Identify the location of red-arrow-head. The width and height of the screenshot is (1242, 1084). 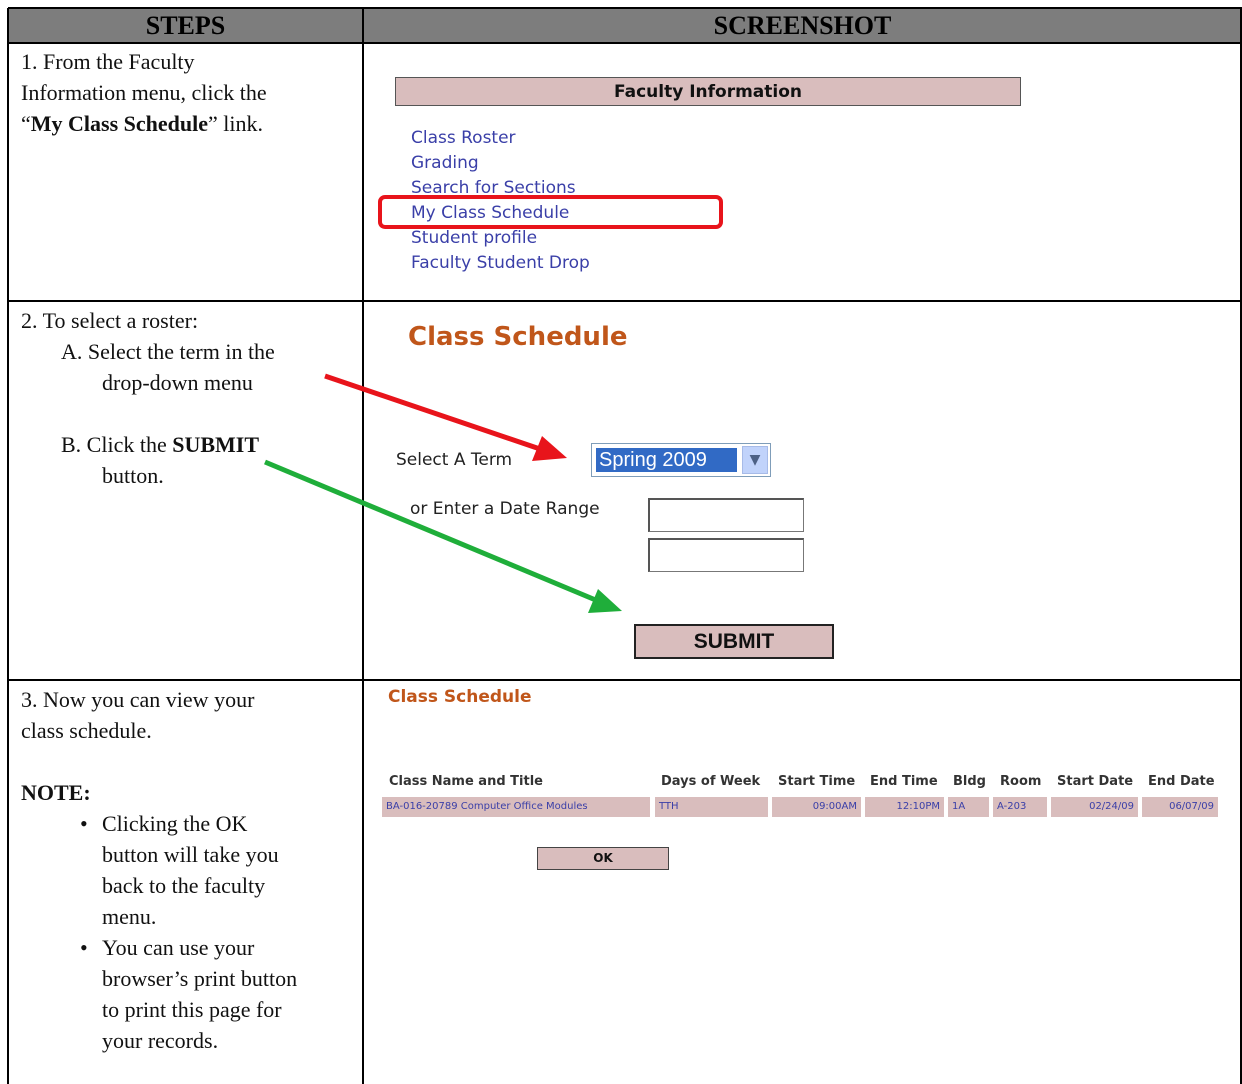
(549, 448).